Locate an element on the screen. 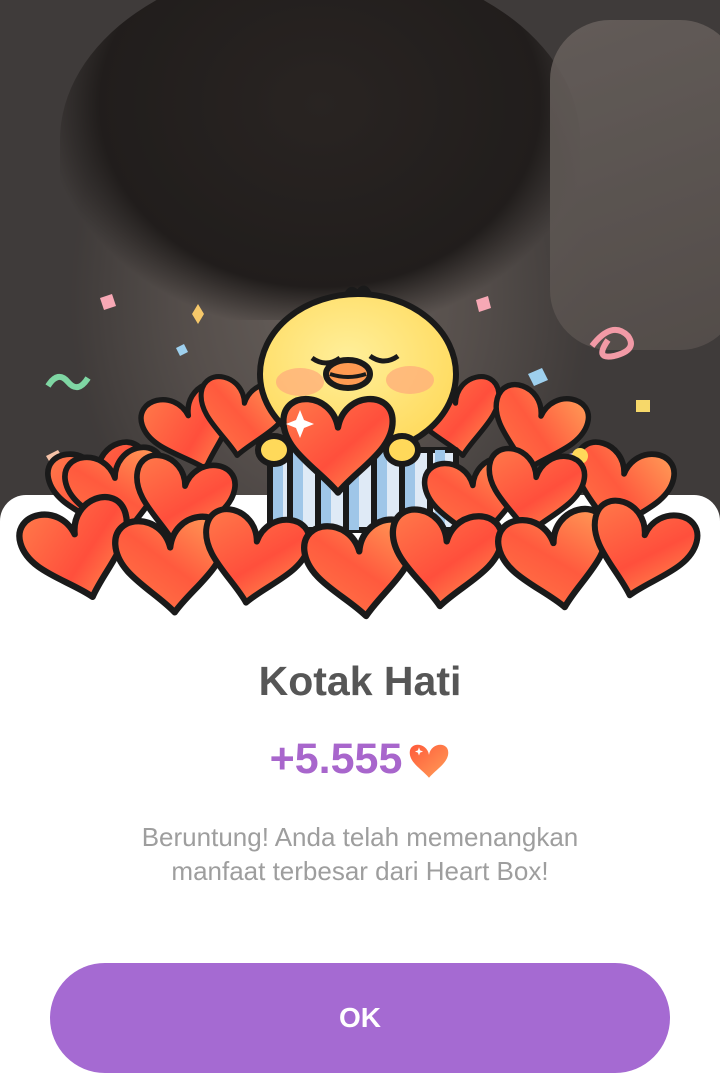  reward-amount: +5.555 is located at coordinates (336, 759).